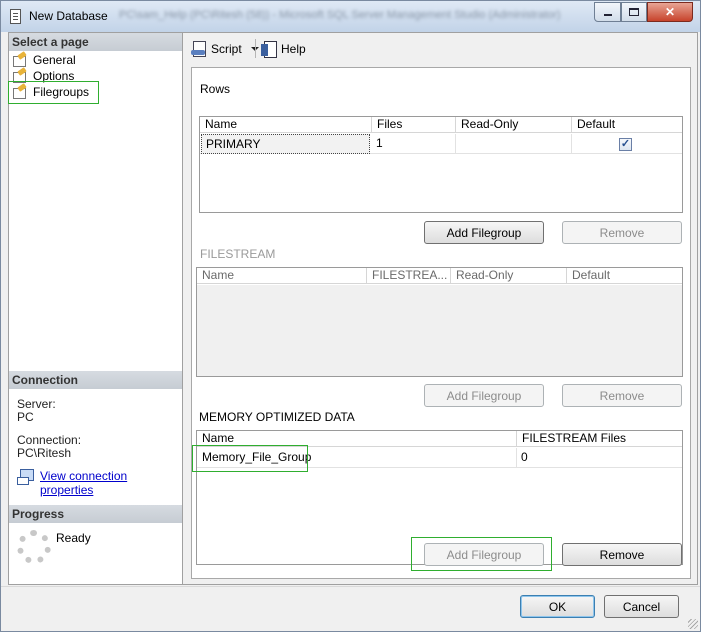 The image size is (701, 632). What do you see at coordinates (269, 49) in the screenshot?
I see `help-book-icon` at bounding box center [269, 49].